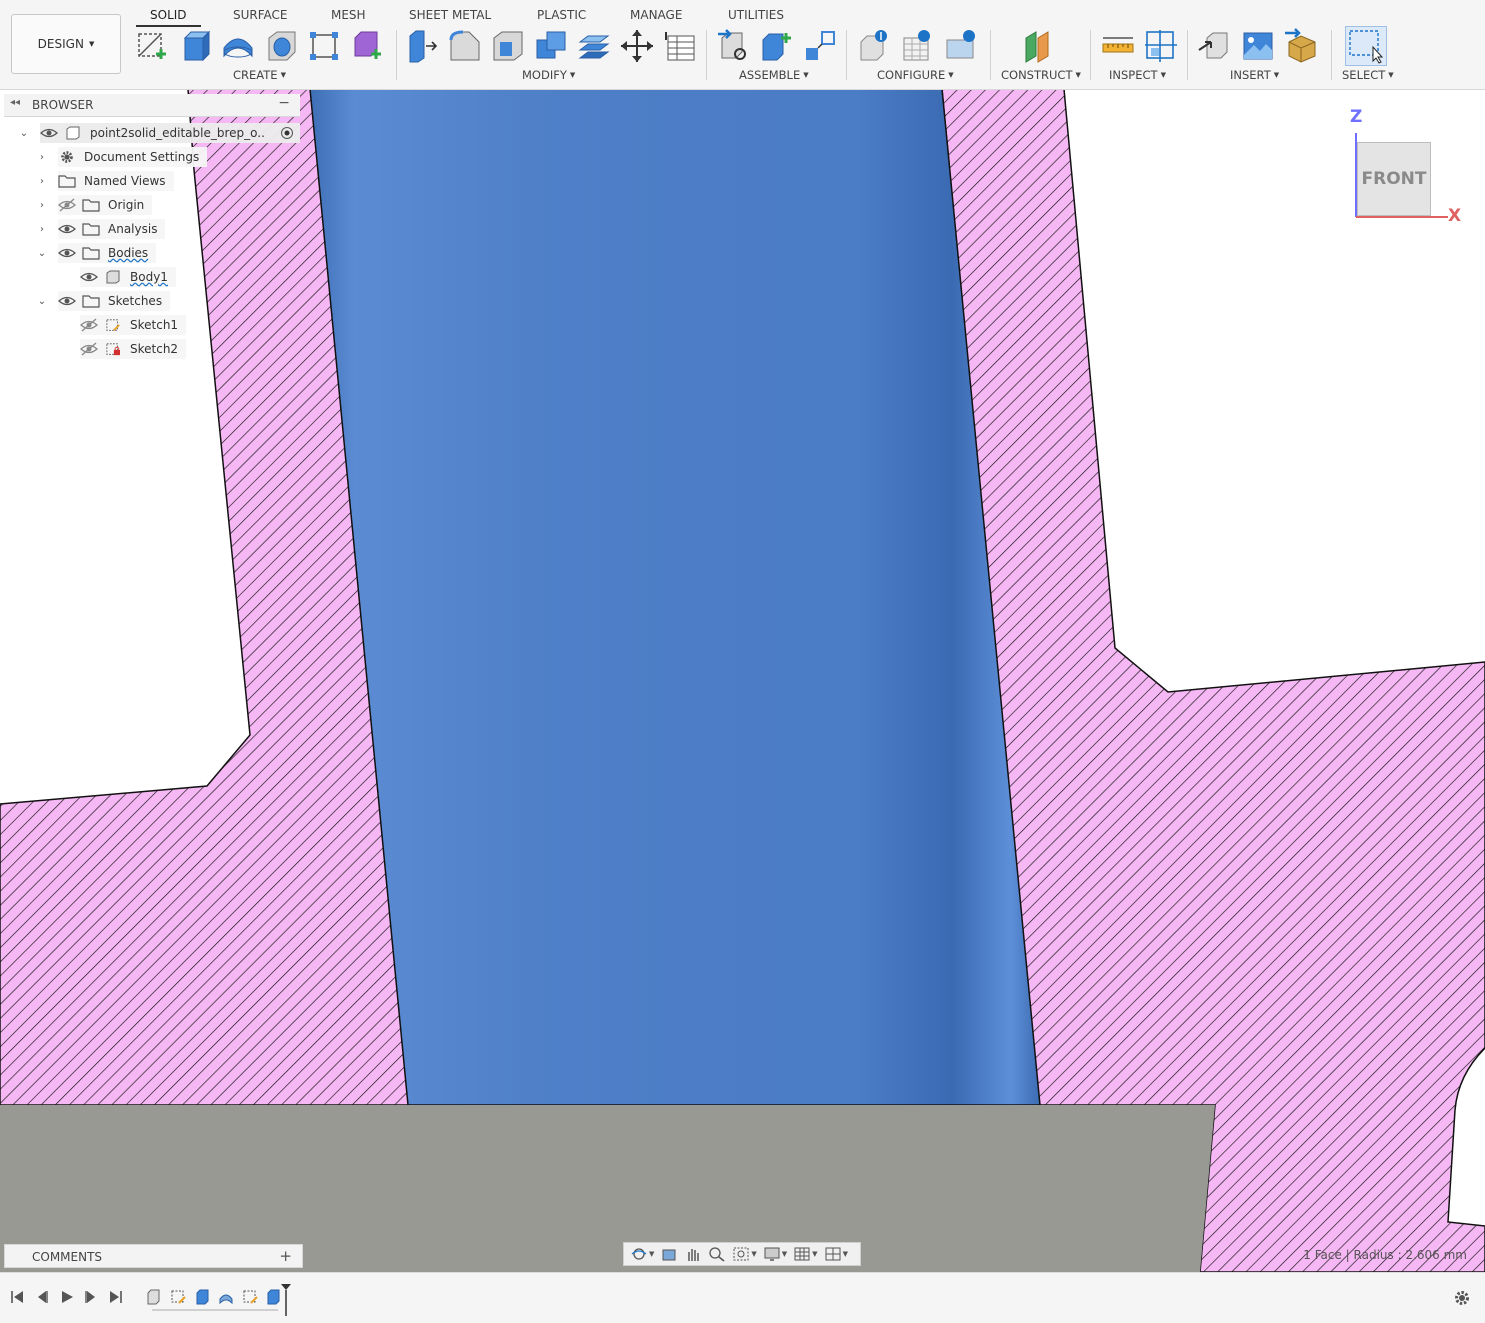 The height and width of the screenshot is (1323, 1485). I want to click on comments-panel: COMMENTS +, so click(153, 1256).